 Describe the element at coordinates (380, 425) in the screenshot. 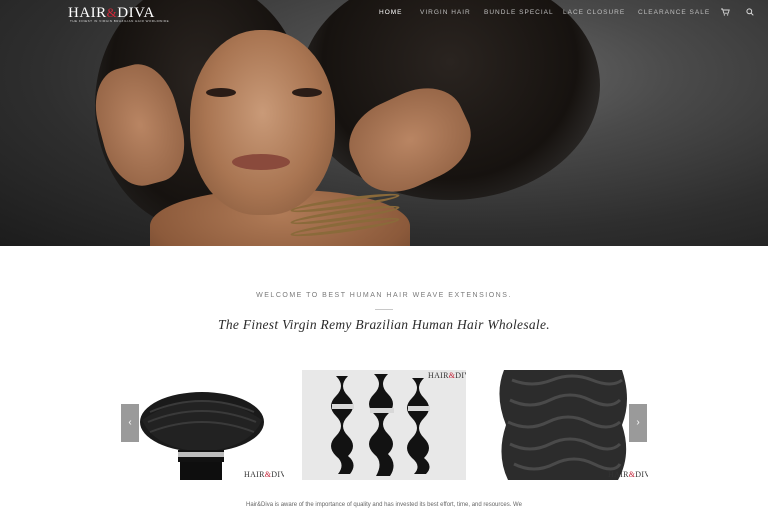

I see `body-wave-bundles-image` at that location.